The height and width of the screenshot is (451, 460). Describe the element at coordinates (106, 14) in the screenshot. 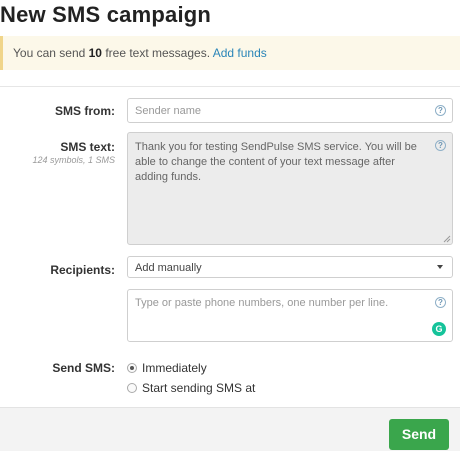

I see `page-title: New SMS campaign` at that location.